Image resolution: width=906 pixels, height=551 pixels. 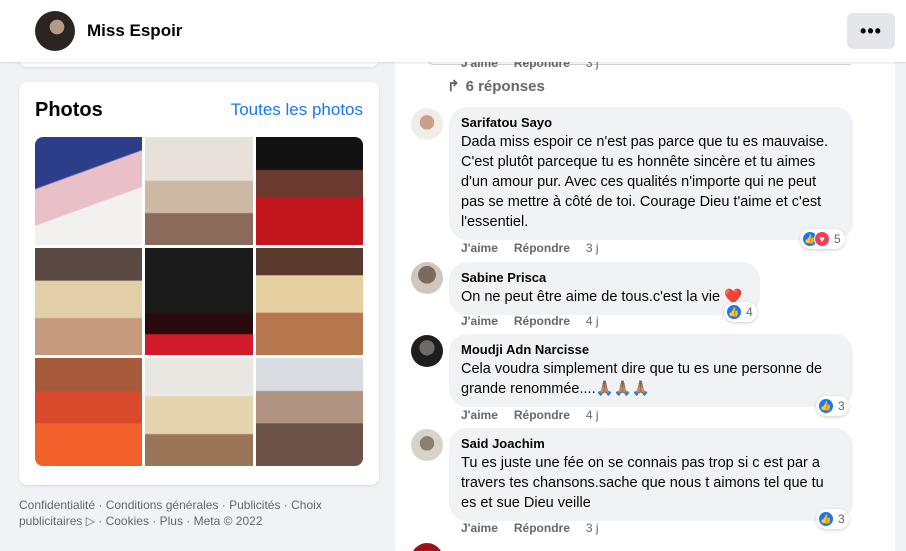 I want to click on love-reaction-icon: ♥, so click(x=822, y=239).